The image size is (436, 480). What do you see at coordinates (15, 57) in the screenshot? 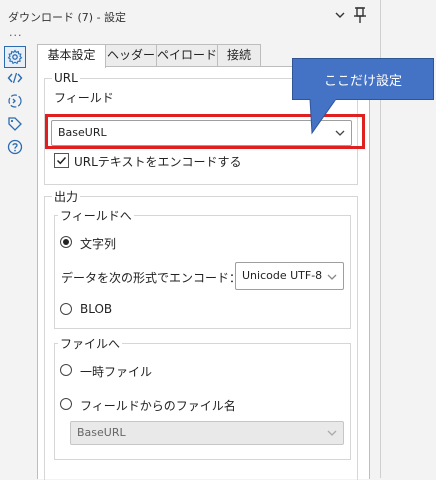
I see `gear-icon` at bounding box center [15, 57].